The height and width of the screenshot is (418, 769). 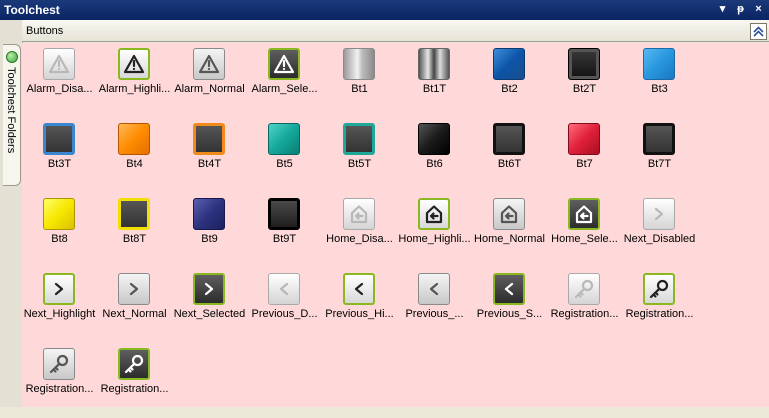 What do you see at coordinates (284, 155) in the screenshot?
I see `button-item: Bt5` at bounding box center [284, 155].